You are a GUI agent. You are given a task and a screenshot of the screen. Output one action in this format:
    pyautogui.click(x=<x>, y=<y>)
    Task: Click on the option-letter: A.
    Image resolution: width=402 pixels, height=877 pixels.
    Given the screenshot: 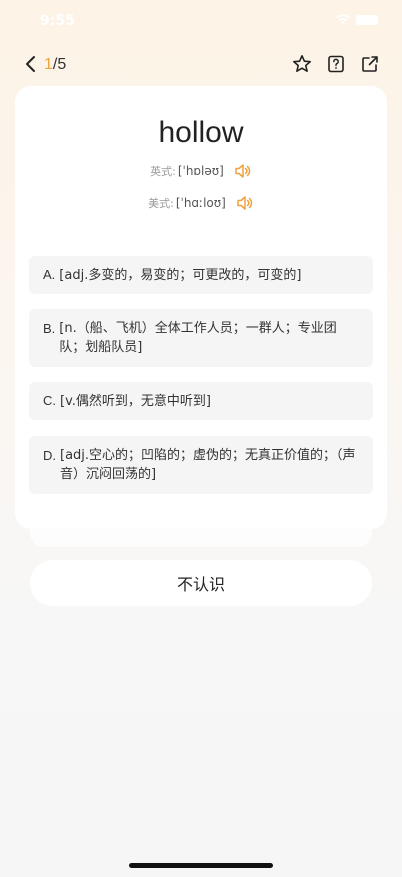 What is the action you would take?
    pyautogui.click(x=49, y=274)
    